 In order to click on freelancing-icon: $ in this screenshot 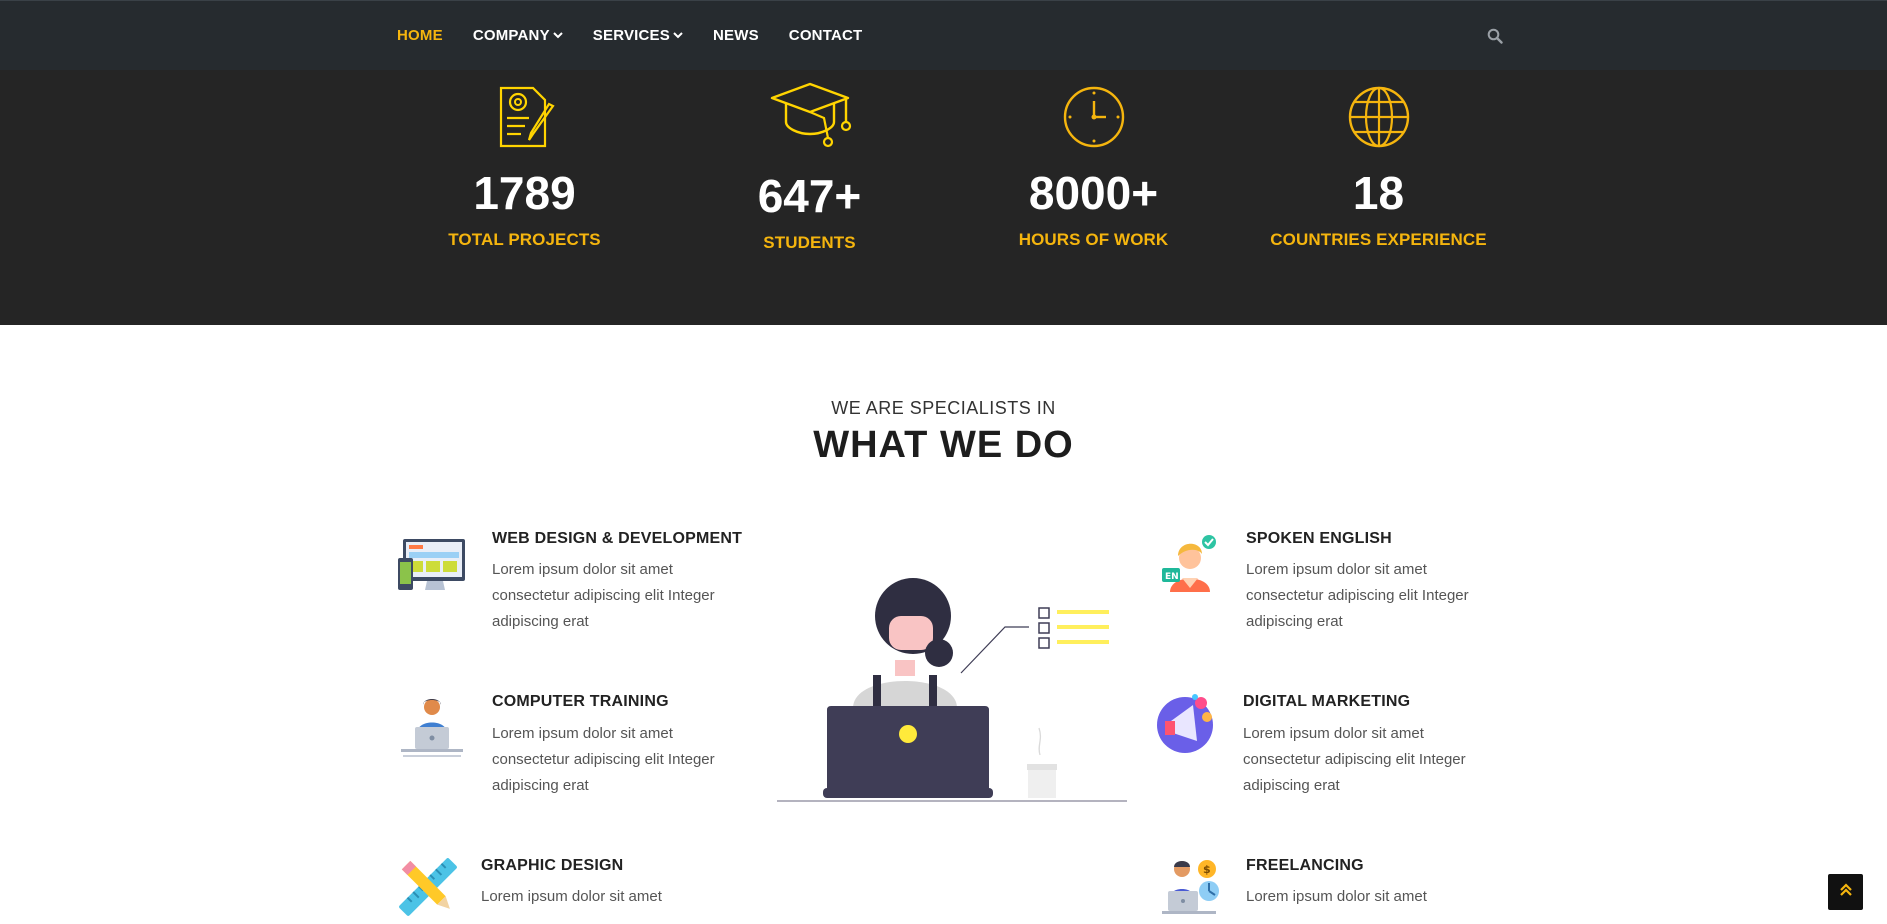, I will do `click(1191, 890)`.